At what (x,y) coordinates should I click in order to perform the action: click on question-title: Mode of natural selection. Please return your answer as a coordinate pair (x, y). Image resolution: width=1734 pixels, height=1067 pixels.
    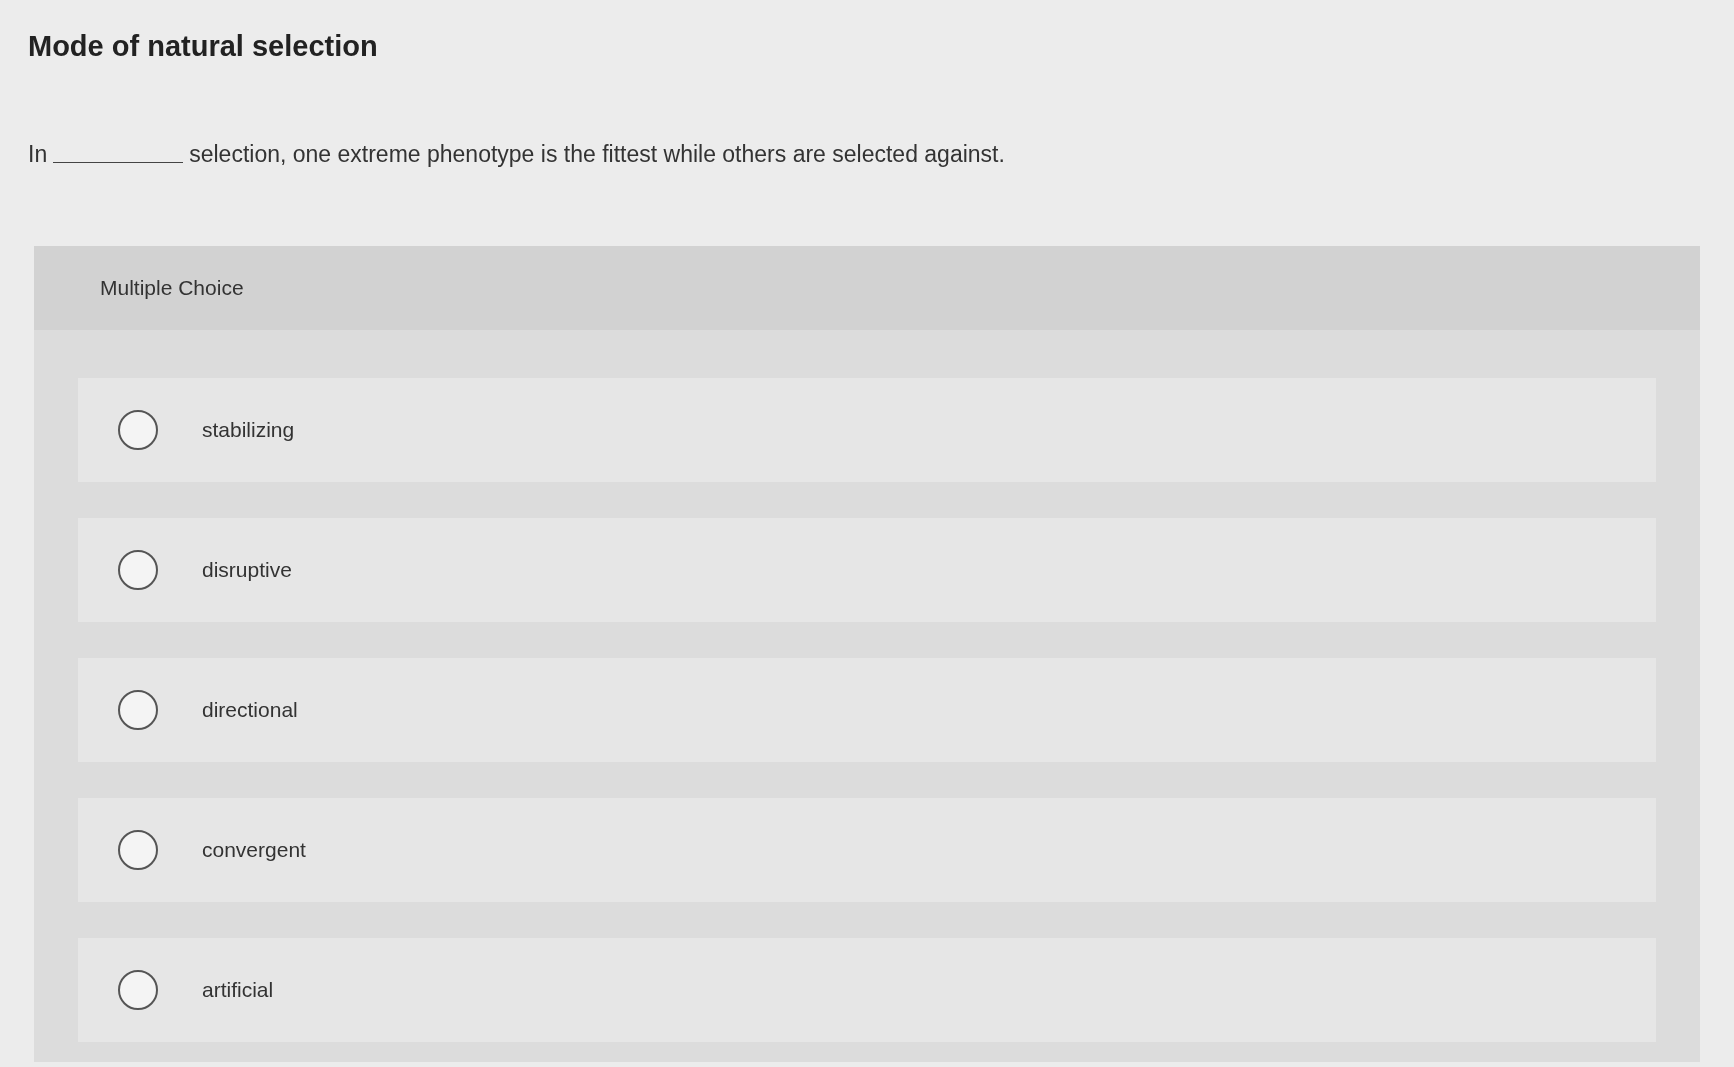
    Looking at the image, I should click on (203, 46).